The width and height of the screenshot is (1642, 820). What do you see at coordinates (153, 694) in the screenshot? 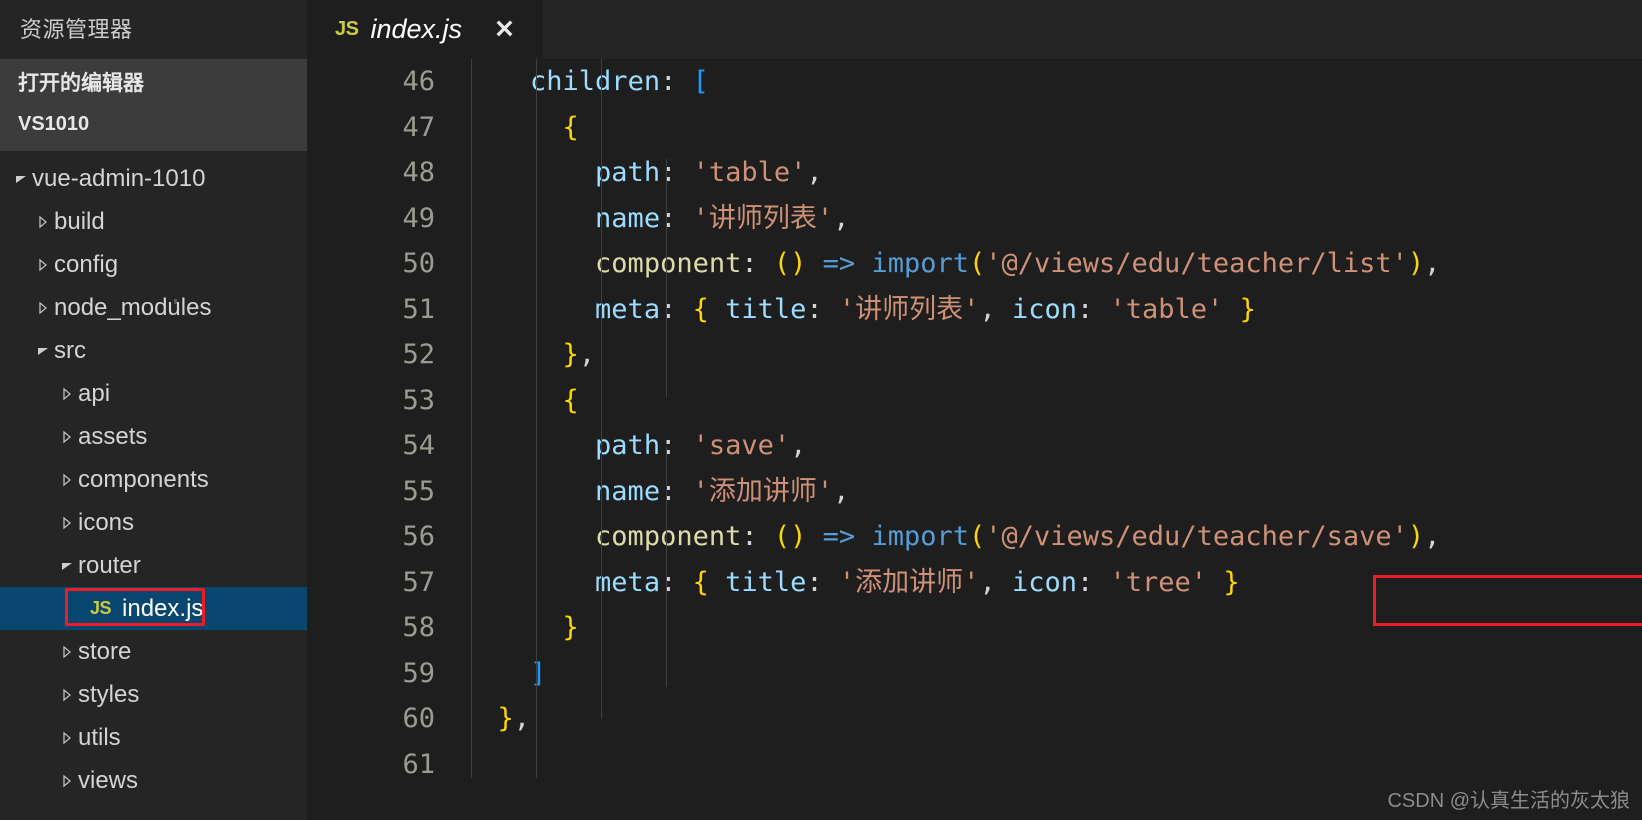
I see `tree-item-styles: styles` at bounding box center [153, 694].